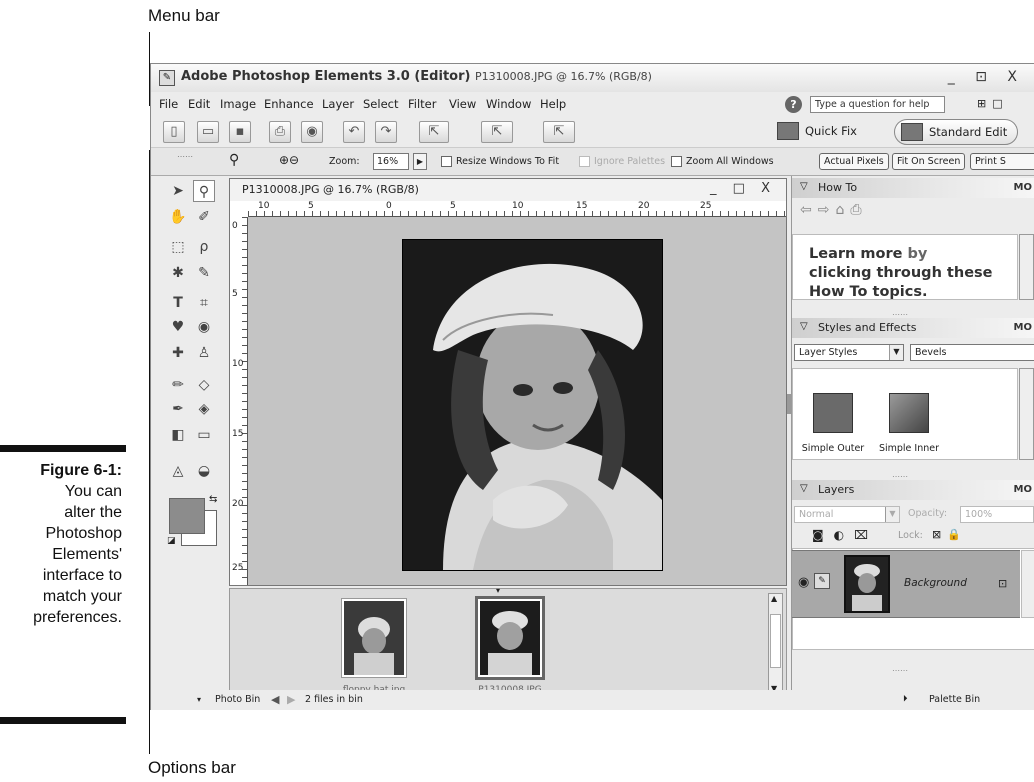  Describe the element at coordinates (877, 104) in the screenshot. I see `help-search-input: Type a question for help` at that location.